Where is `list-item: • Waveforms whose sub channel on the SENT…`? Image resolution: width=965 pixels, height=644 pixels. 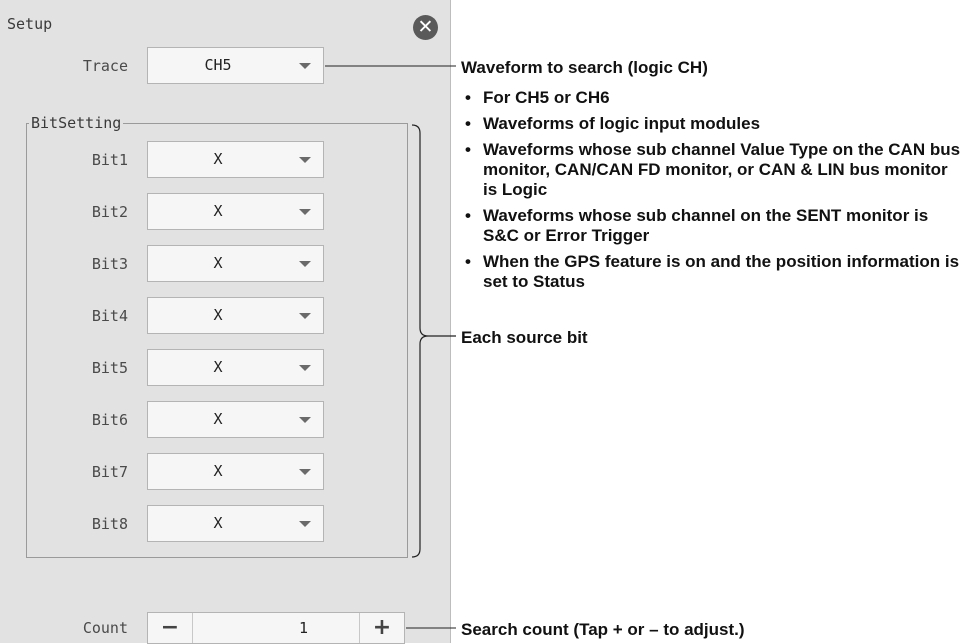 list-item: • Waveforms whose sub channel on the SENT… is located at coordinates (697, 225).